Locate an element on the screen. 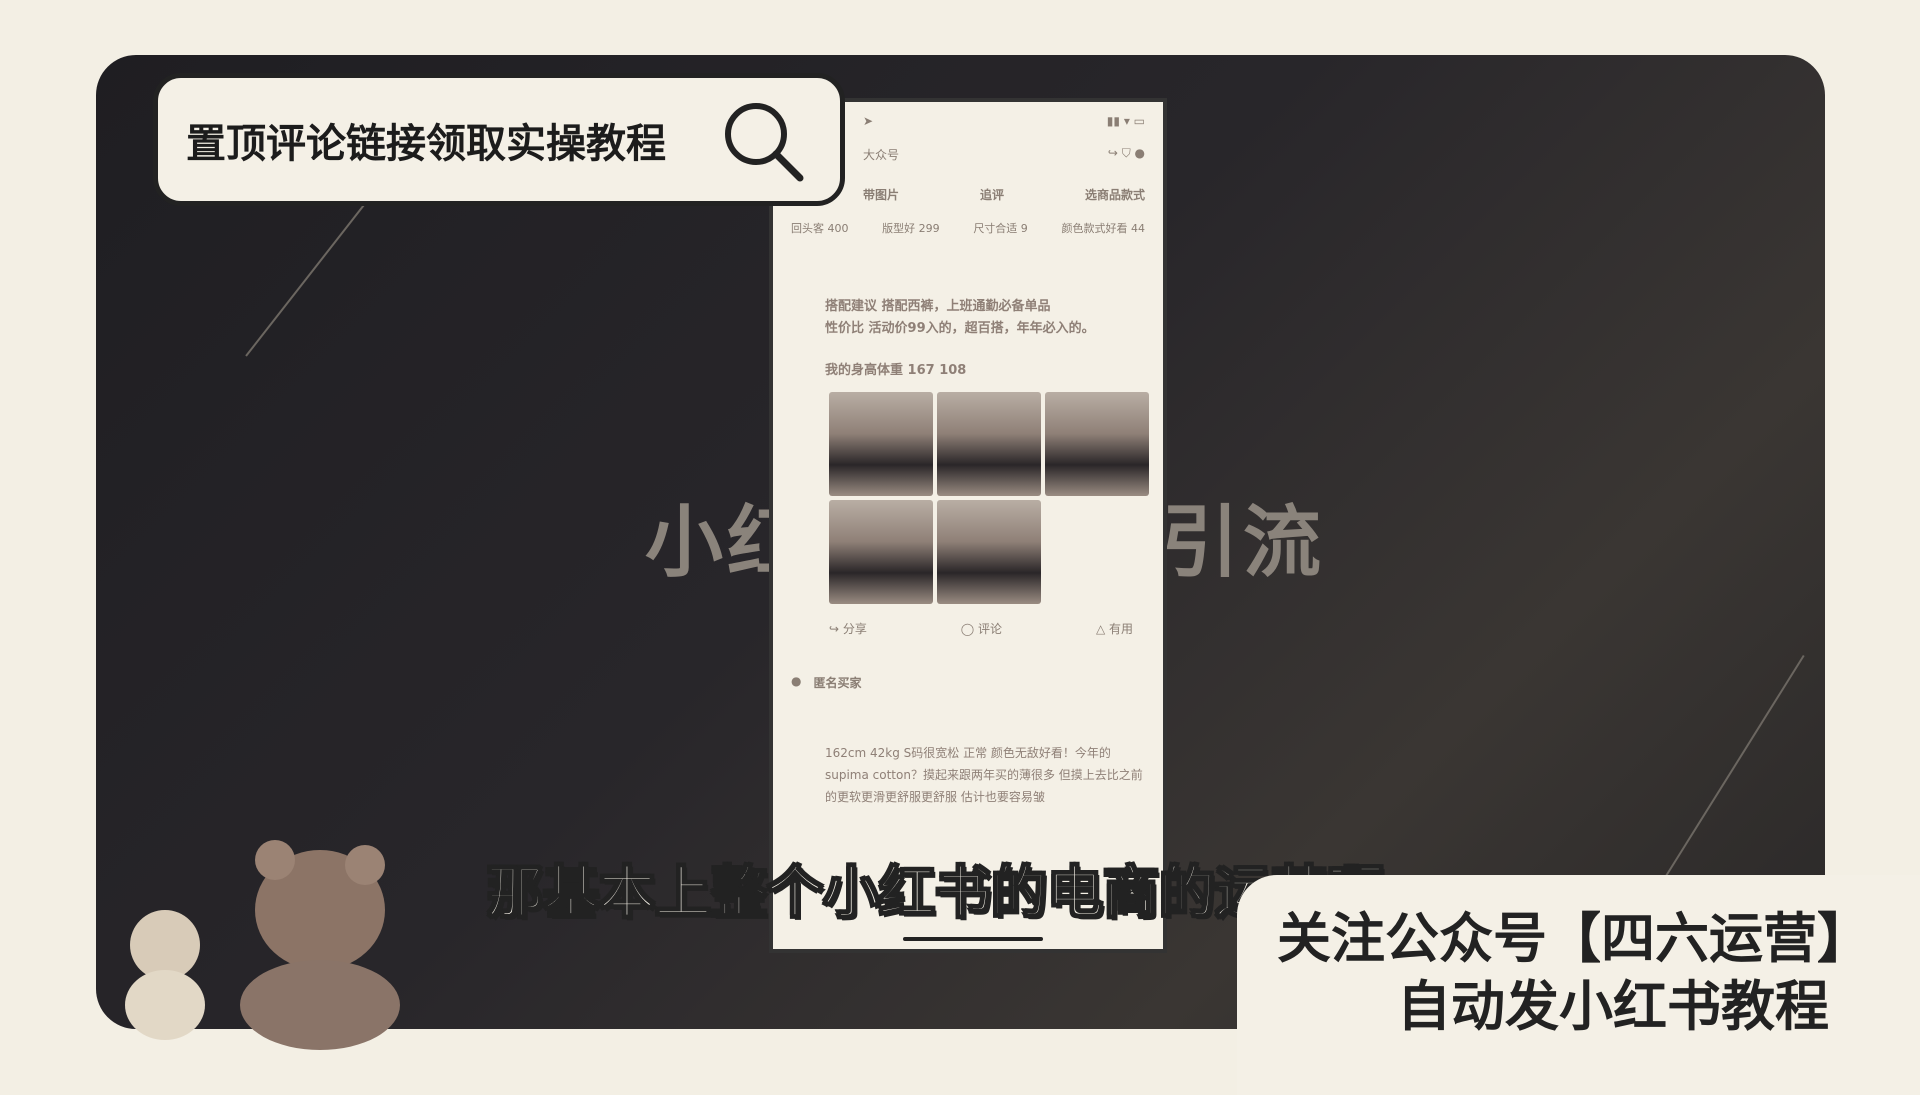 This screenshot has width=1920, height=1095. comment-button: ◯ 评论 is located at coordinates (981, 628).